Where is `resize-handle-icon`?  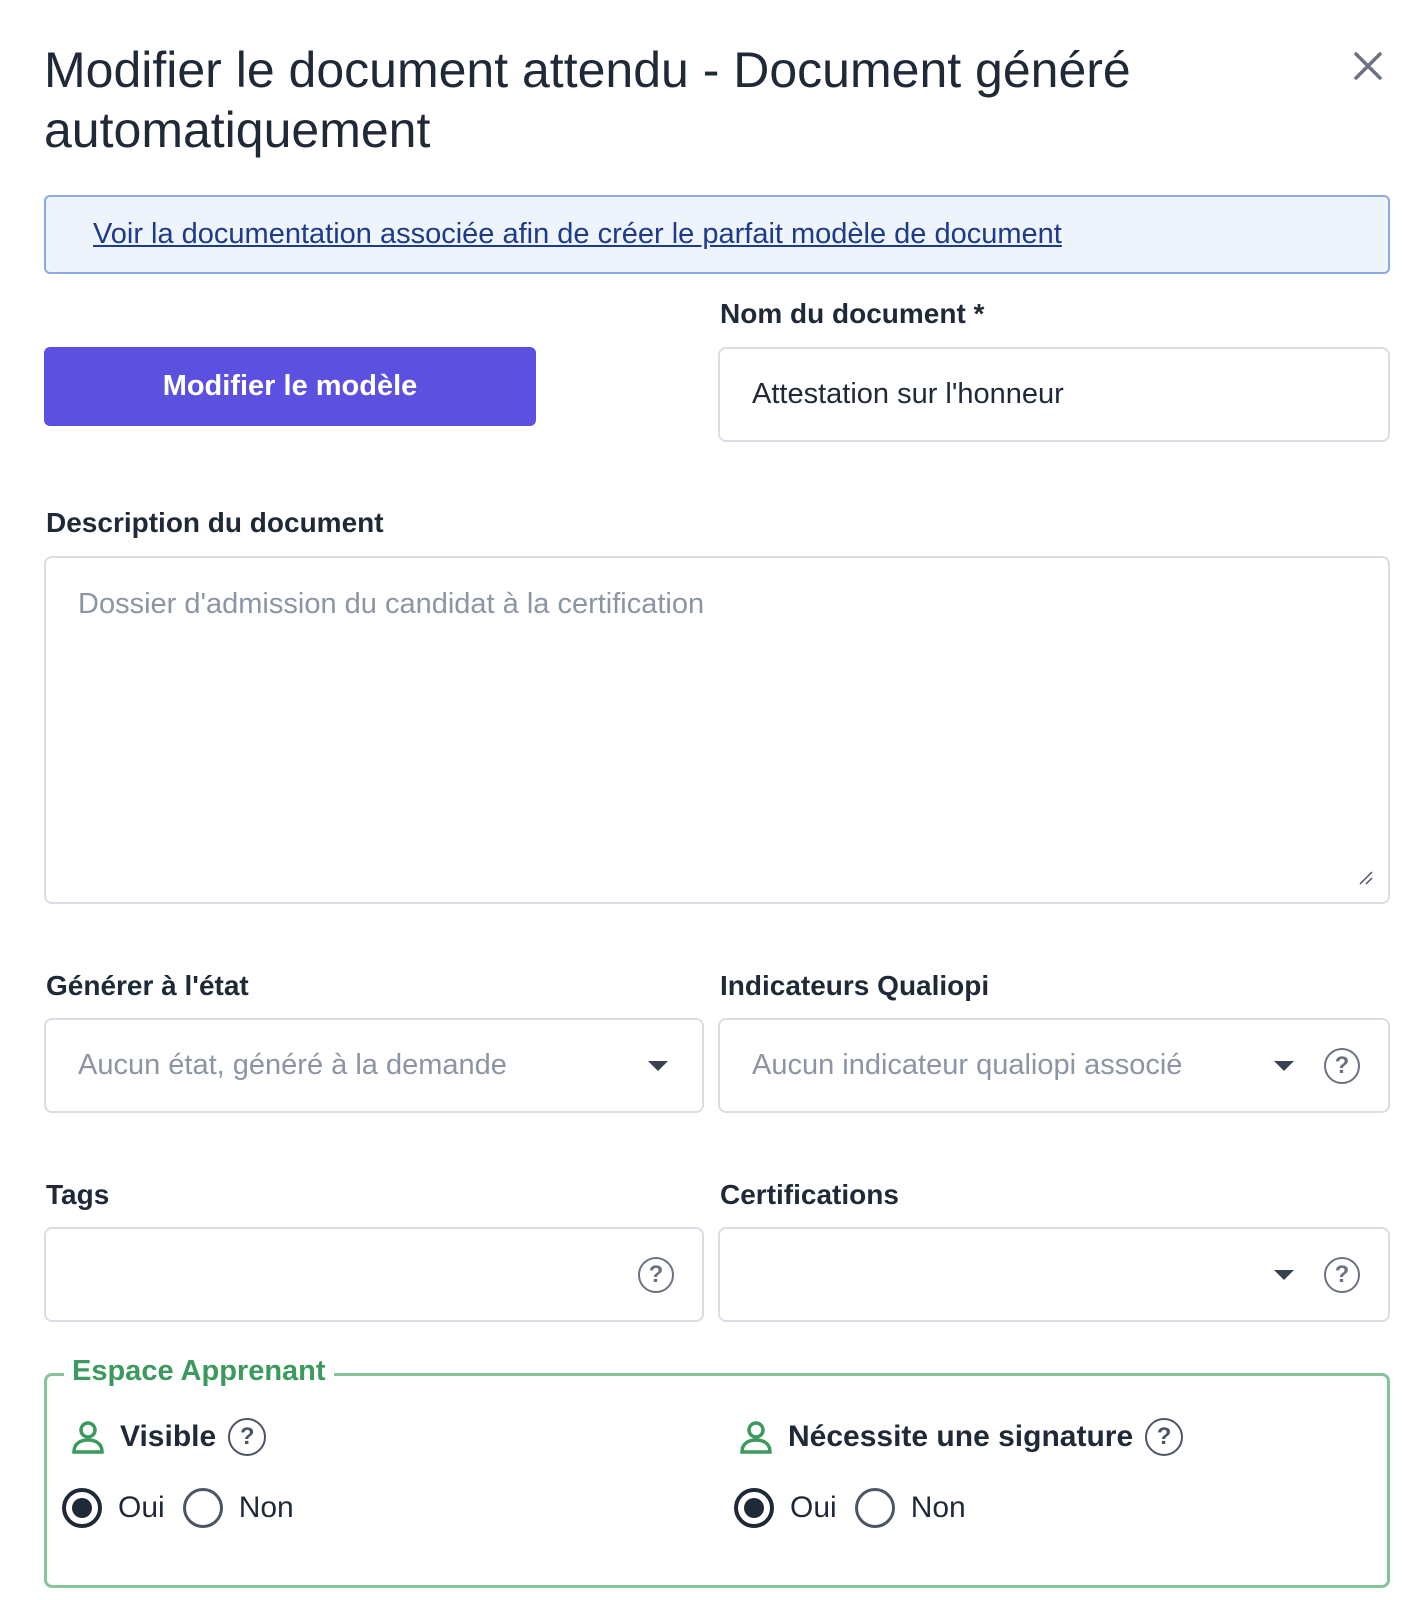 resize-handle-icon is located at coordinates (1366, 878).